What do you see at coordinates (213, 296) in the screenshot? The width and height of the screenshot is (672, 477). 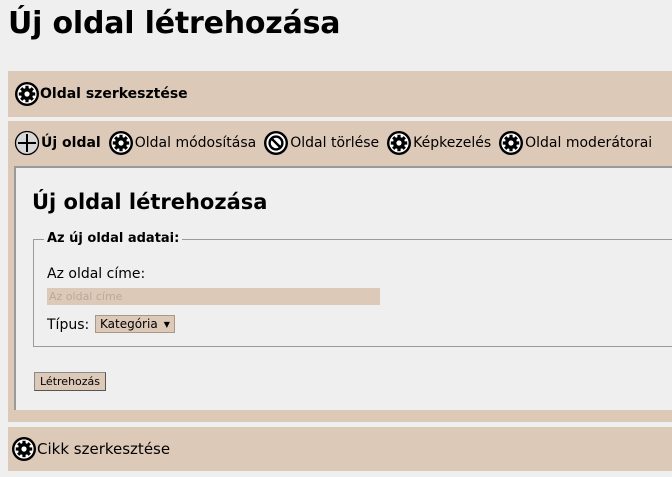 I see `page-title-input` at bounding box center [213, 296].